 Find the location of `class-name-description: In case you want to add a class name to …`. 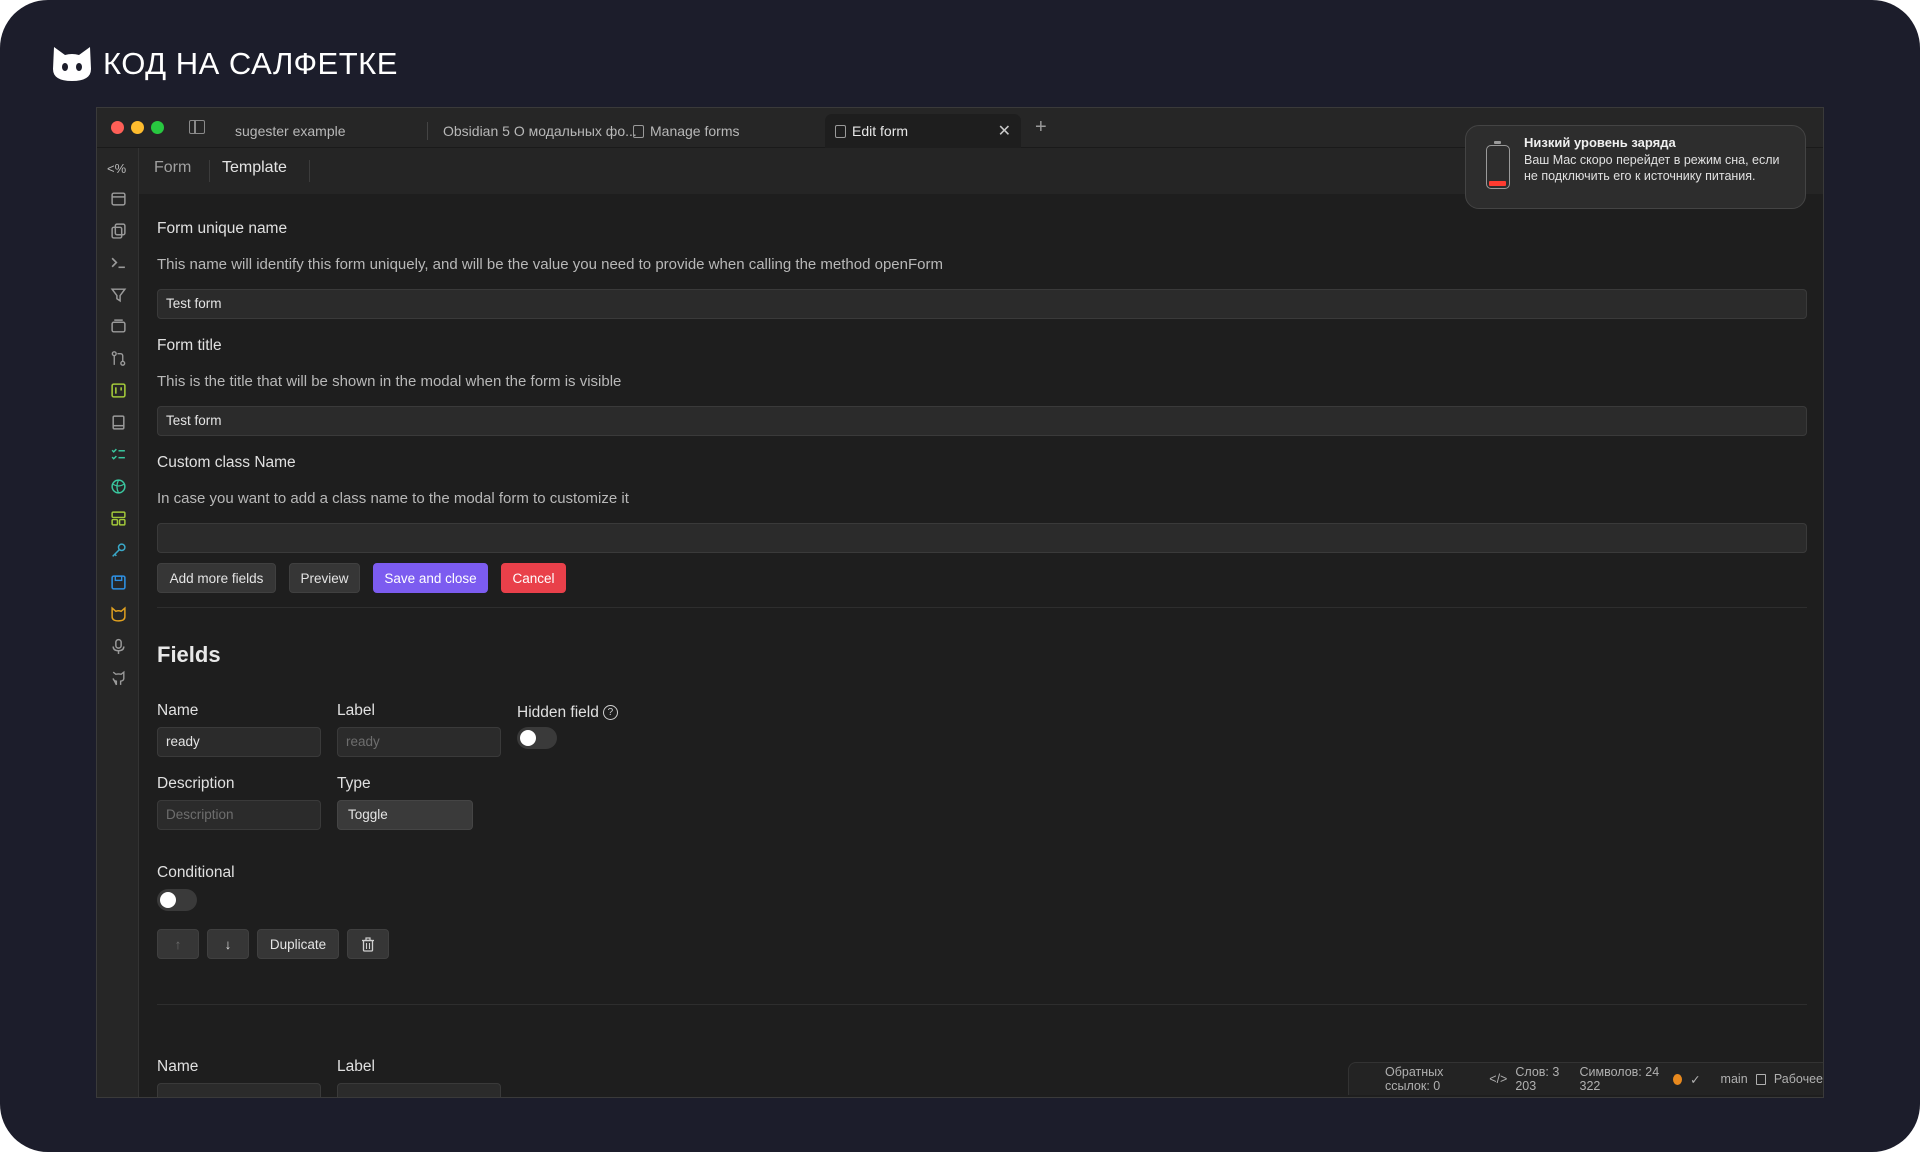

class-name-description: In case you want to add a class name to … is located at coordinates (393, 498).